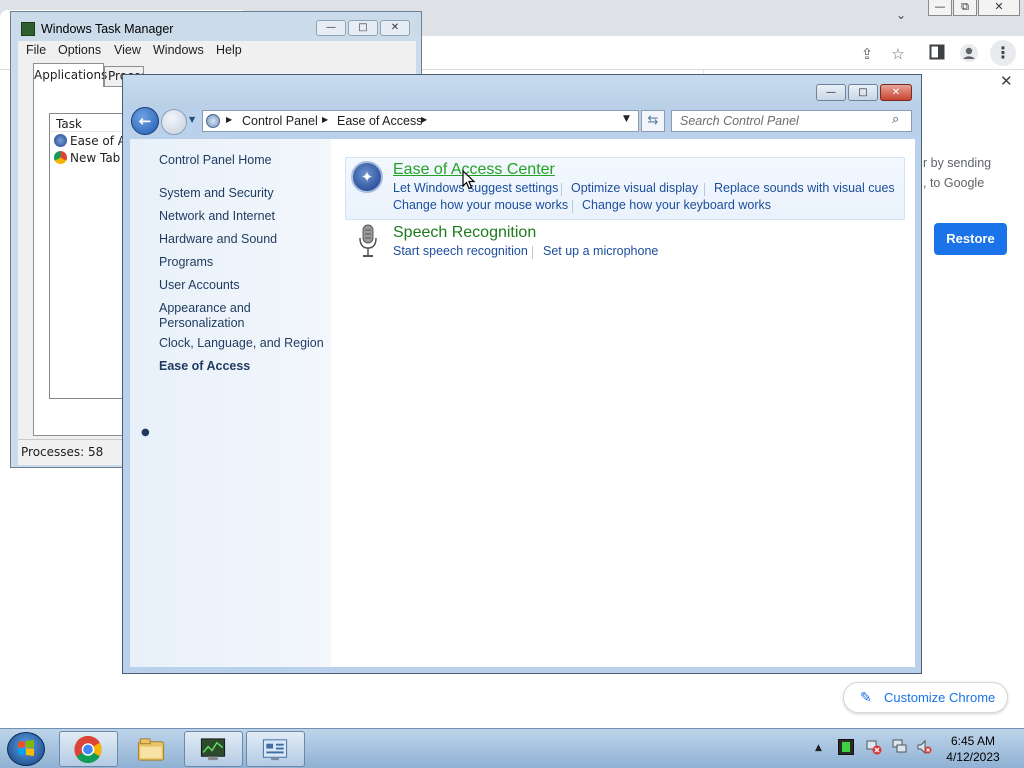  Describe the element at coordinates (512, 748) in the screenshot. I see `taskbar: ▲ 6:45 AM 4/12/2023` at that location.